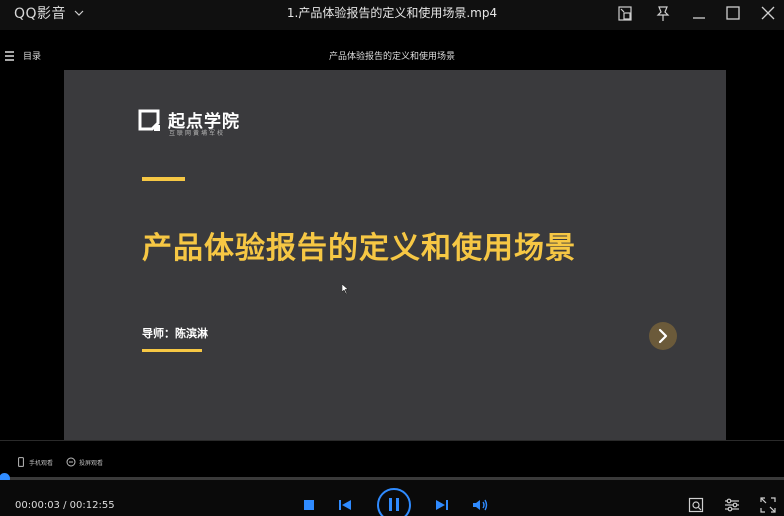  I want to click on close-icon, so click(768, 14).